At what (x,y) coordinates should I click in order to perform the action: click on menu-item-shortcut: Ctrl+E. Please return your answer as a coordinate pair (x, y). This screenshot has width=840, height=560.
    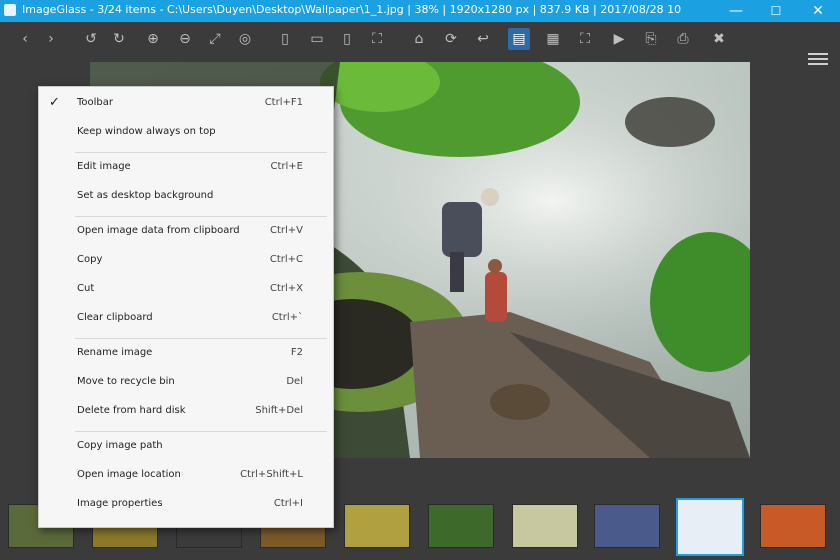
    Looking at the image, I should click on (287, 166).